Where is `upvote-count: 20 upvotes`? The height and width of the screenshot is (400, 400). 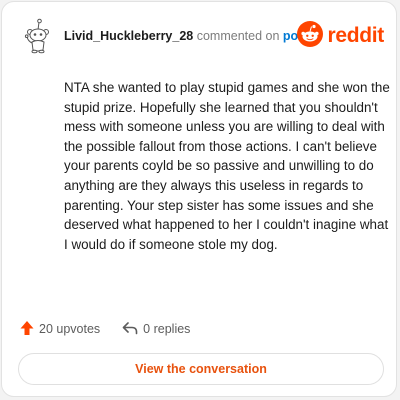
upvote-count: 20 upvotes is located at coordinates (70, 329).